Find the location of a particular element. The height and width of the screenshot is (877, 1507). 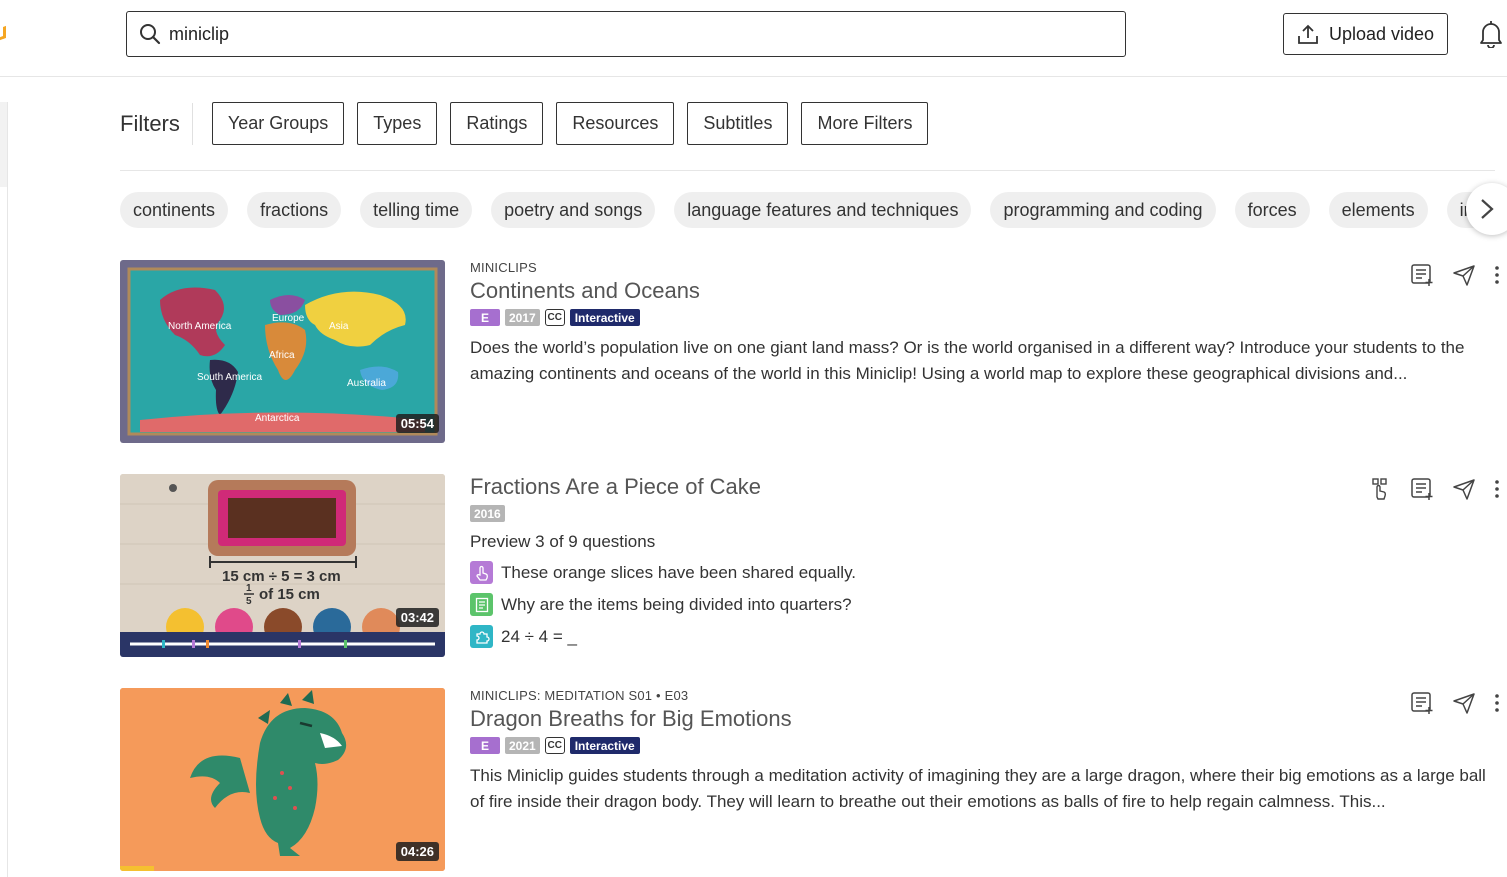

chip-language-features: language features and techniques is located at coordinates (823, 210).